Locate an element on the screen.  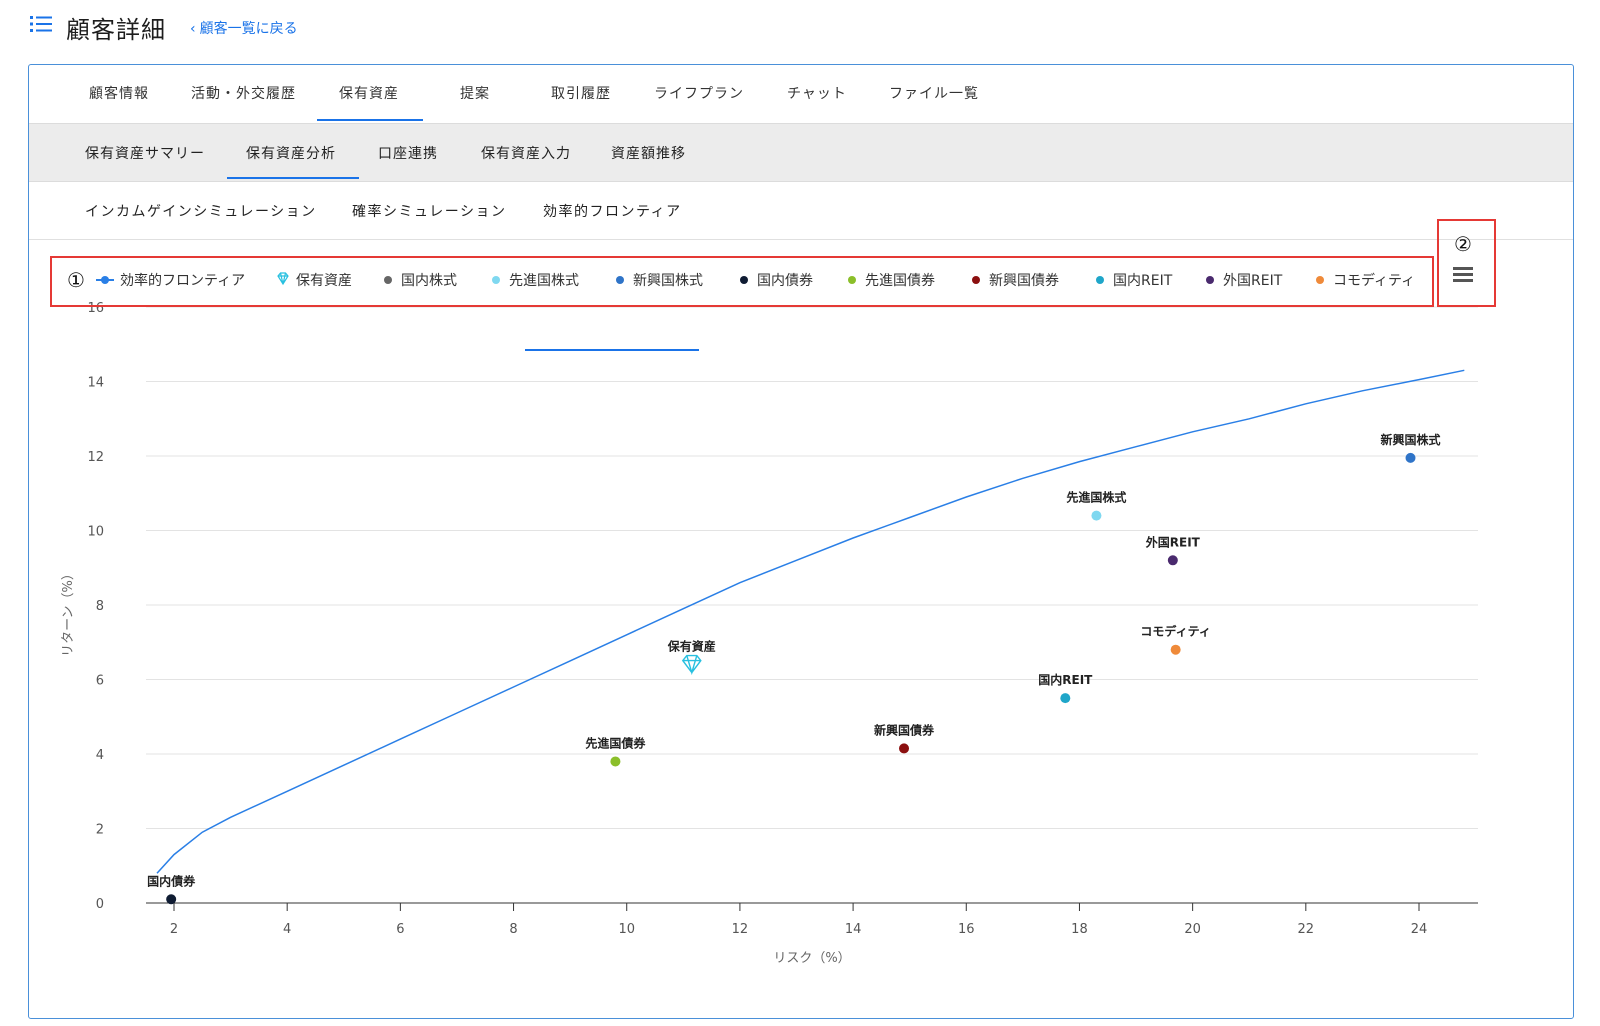
legend-item: 先進国債券 is located at coordinates (891, 280).